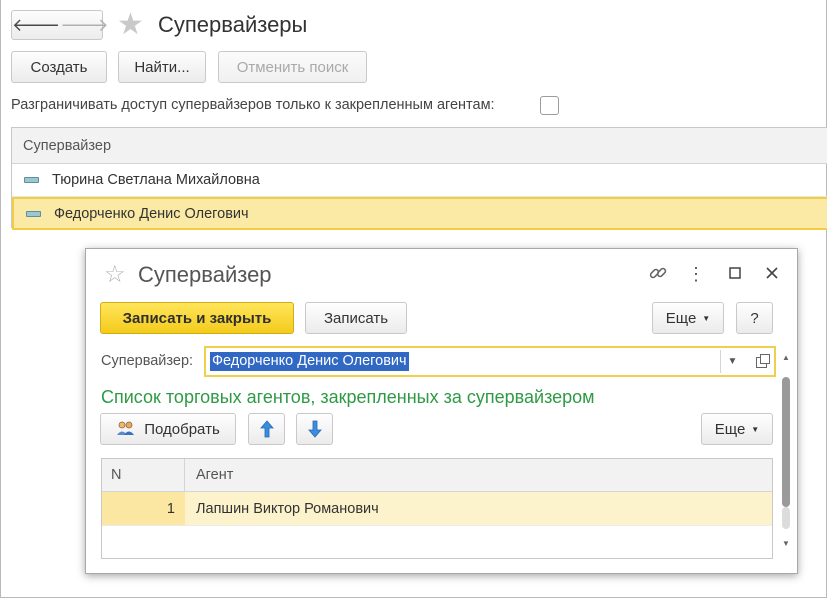 The height and width of the screenshot is (598, 827). I want to click on arrow-down-icon, so click(314, 429).